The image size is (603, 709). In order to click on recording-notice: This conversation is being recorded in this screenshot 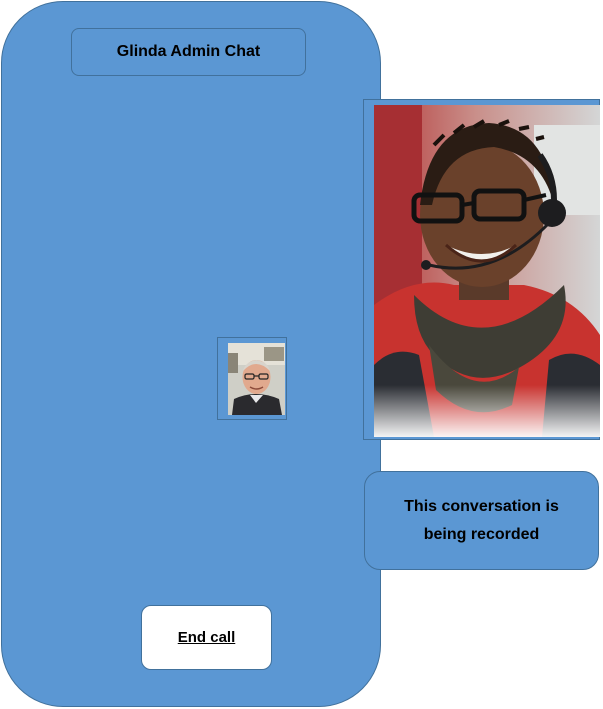, I will do `click(481, 520)`.